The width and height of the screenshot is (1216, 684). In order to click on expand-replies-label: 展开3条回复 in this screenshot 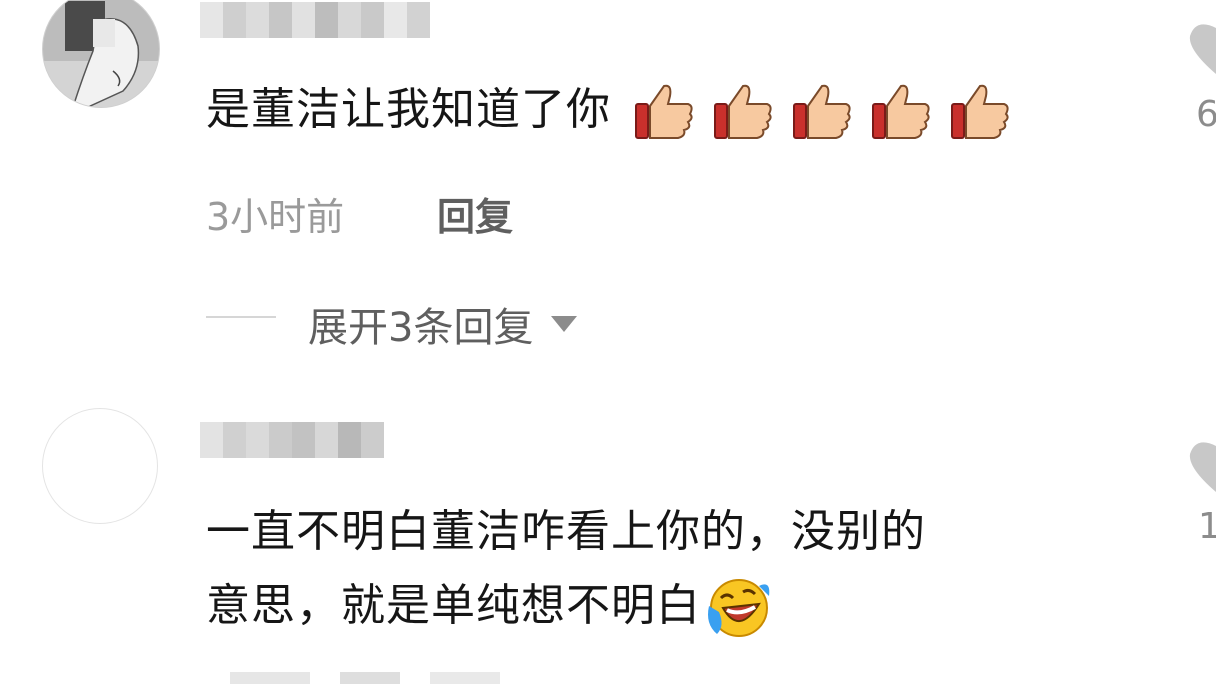, I will do `click(421, 328)`.